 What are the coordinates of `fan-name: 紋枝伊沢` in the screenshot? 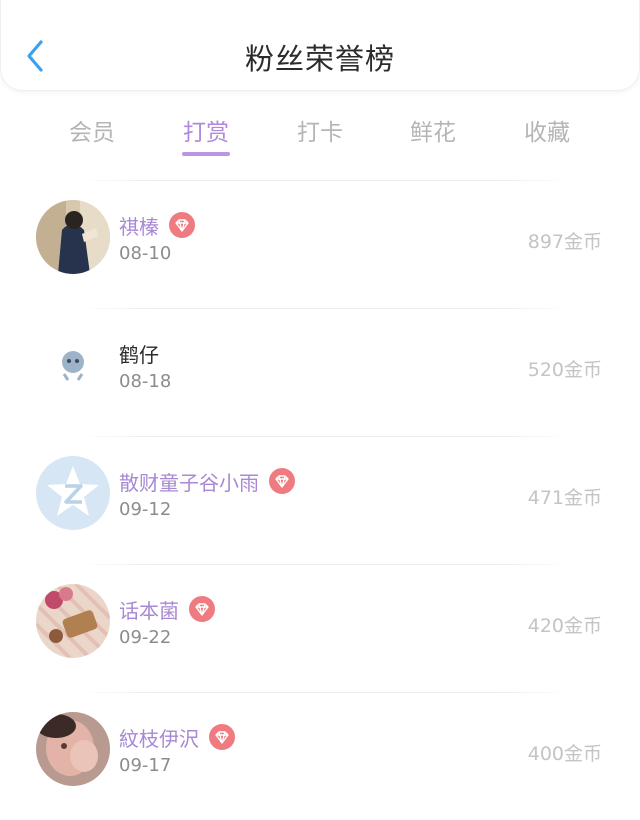 It's located at (159, 738).